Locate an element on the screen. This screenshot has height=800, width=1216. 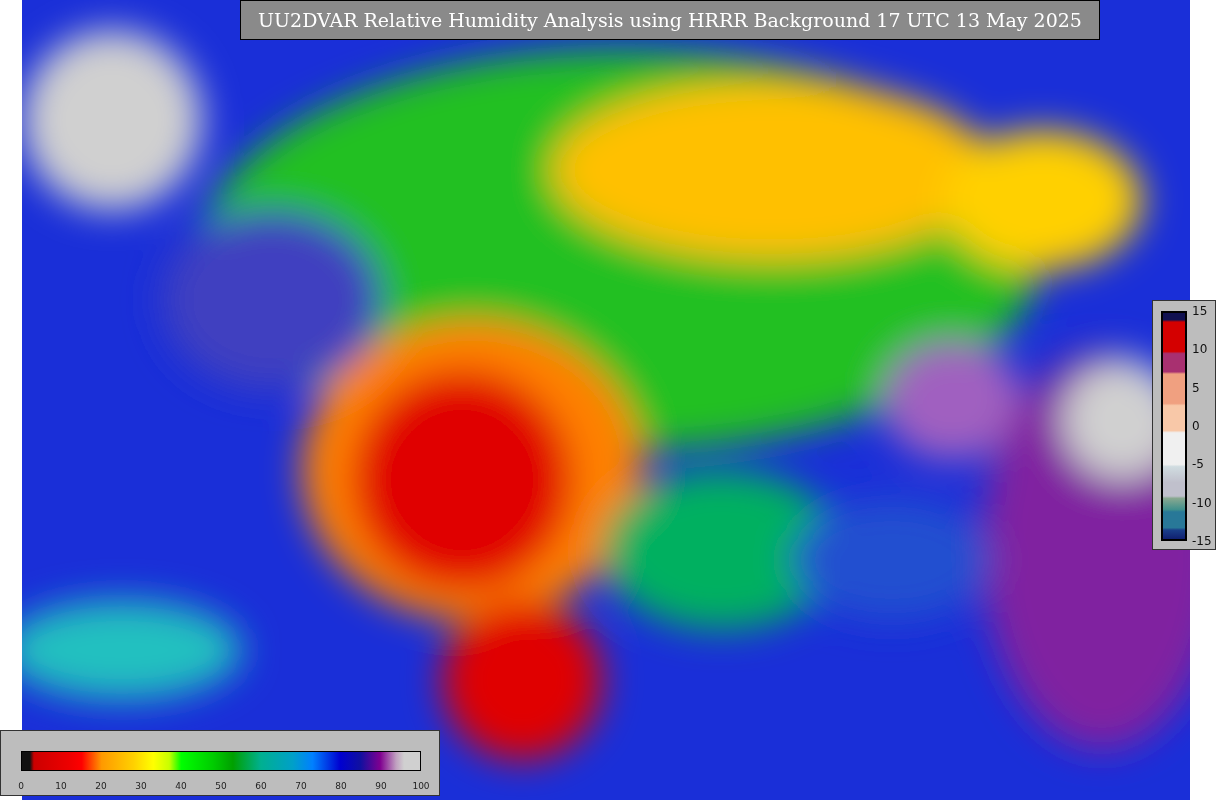
colorbar-tick-label: -15 is located at coordinates (1202, 541).